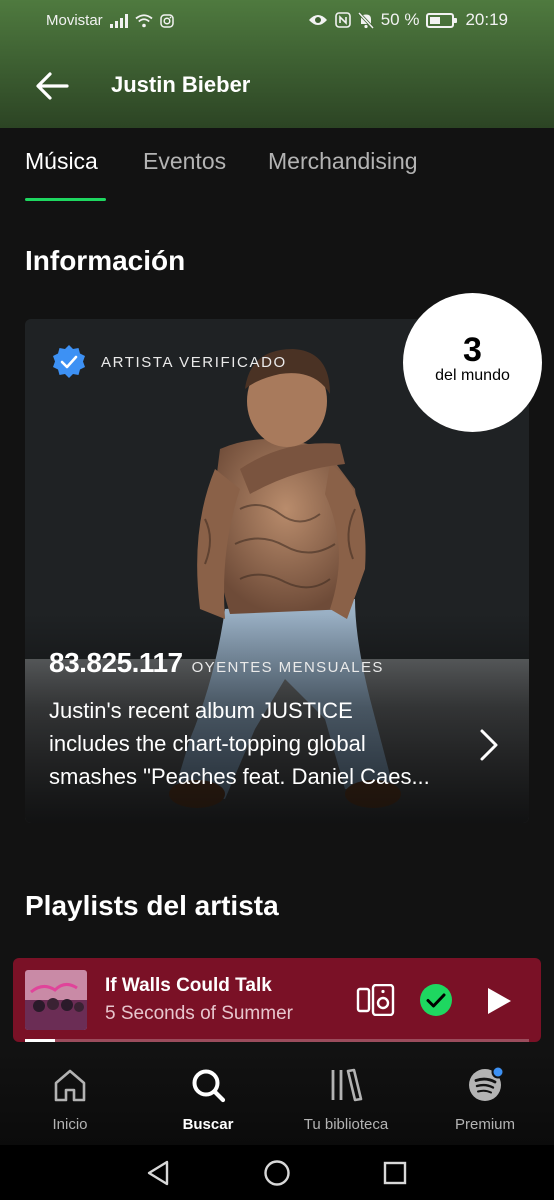  I want to click on mute-bell-icon, so click(365, 20).